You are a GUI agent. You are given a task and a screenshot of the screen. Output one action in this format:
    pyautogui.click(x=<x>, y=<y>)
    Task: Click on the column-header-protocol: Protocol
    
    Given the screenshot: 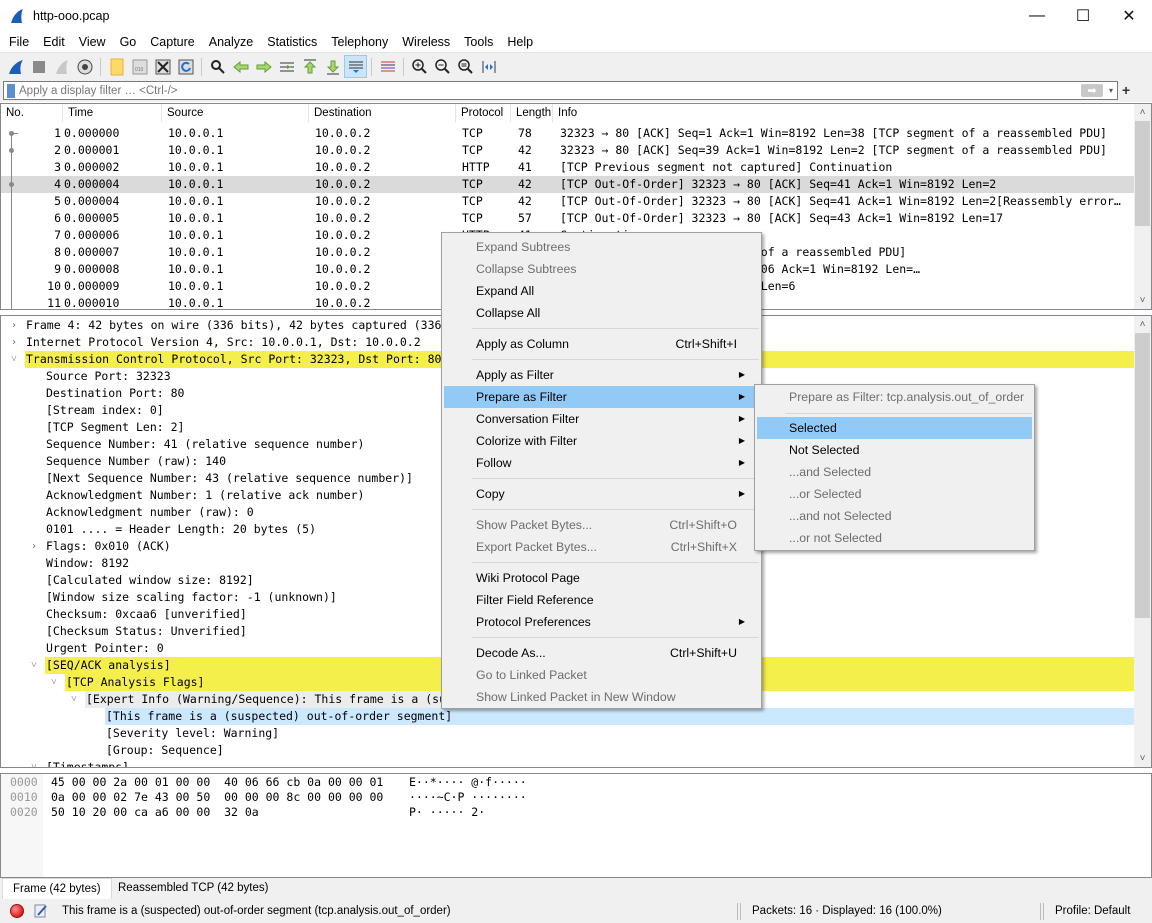 What is the action you would take?
    pyautogui.click(x=483, y=113)
    